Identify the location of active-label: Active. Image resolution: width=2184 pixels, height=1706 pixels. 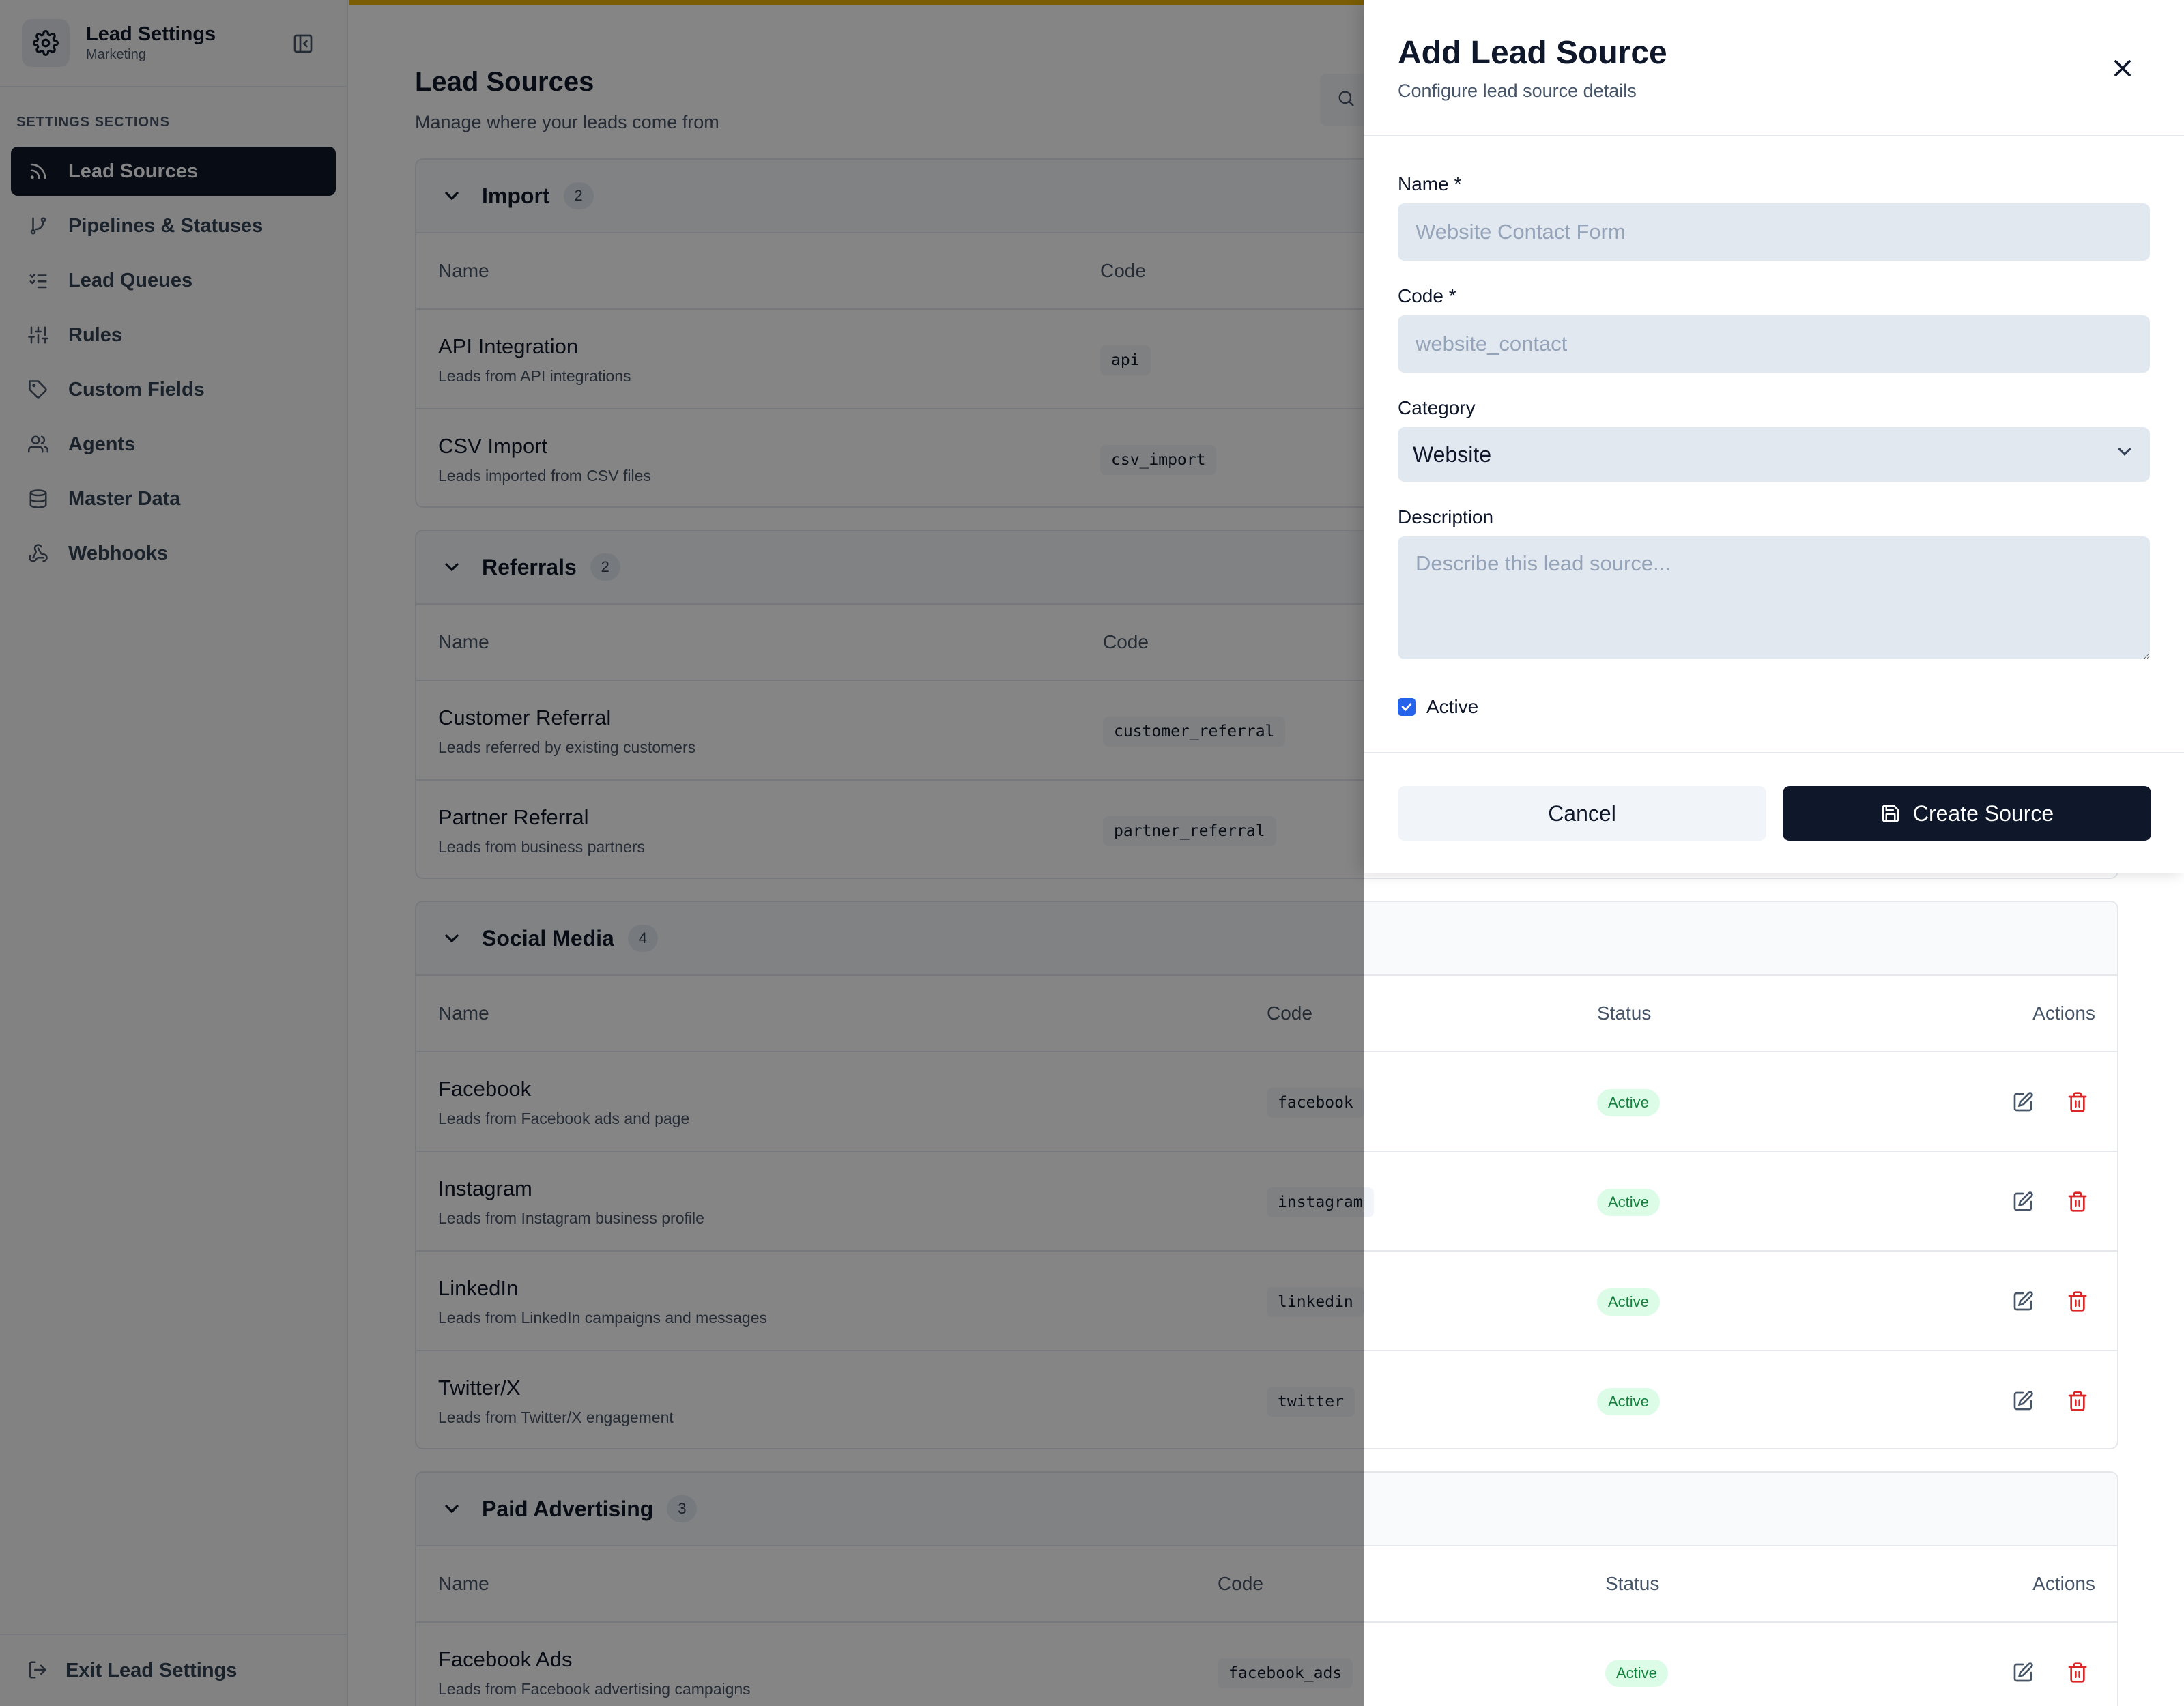
(1452, 706).